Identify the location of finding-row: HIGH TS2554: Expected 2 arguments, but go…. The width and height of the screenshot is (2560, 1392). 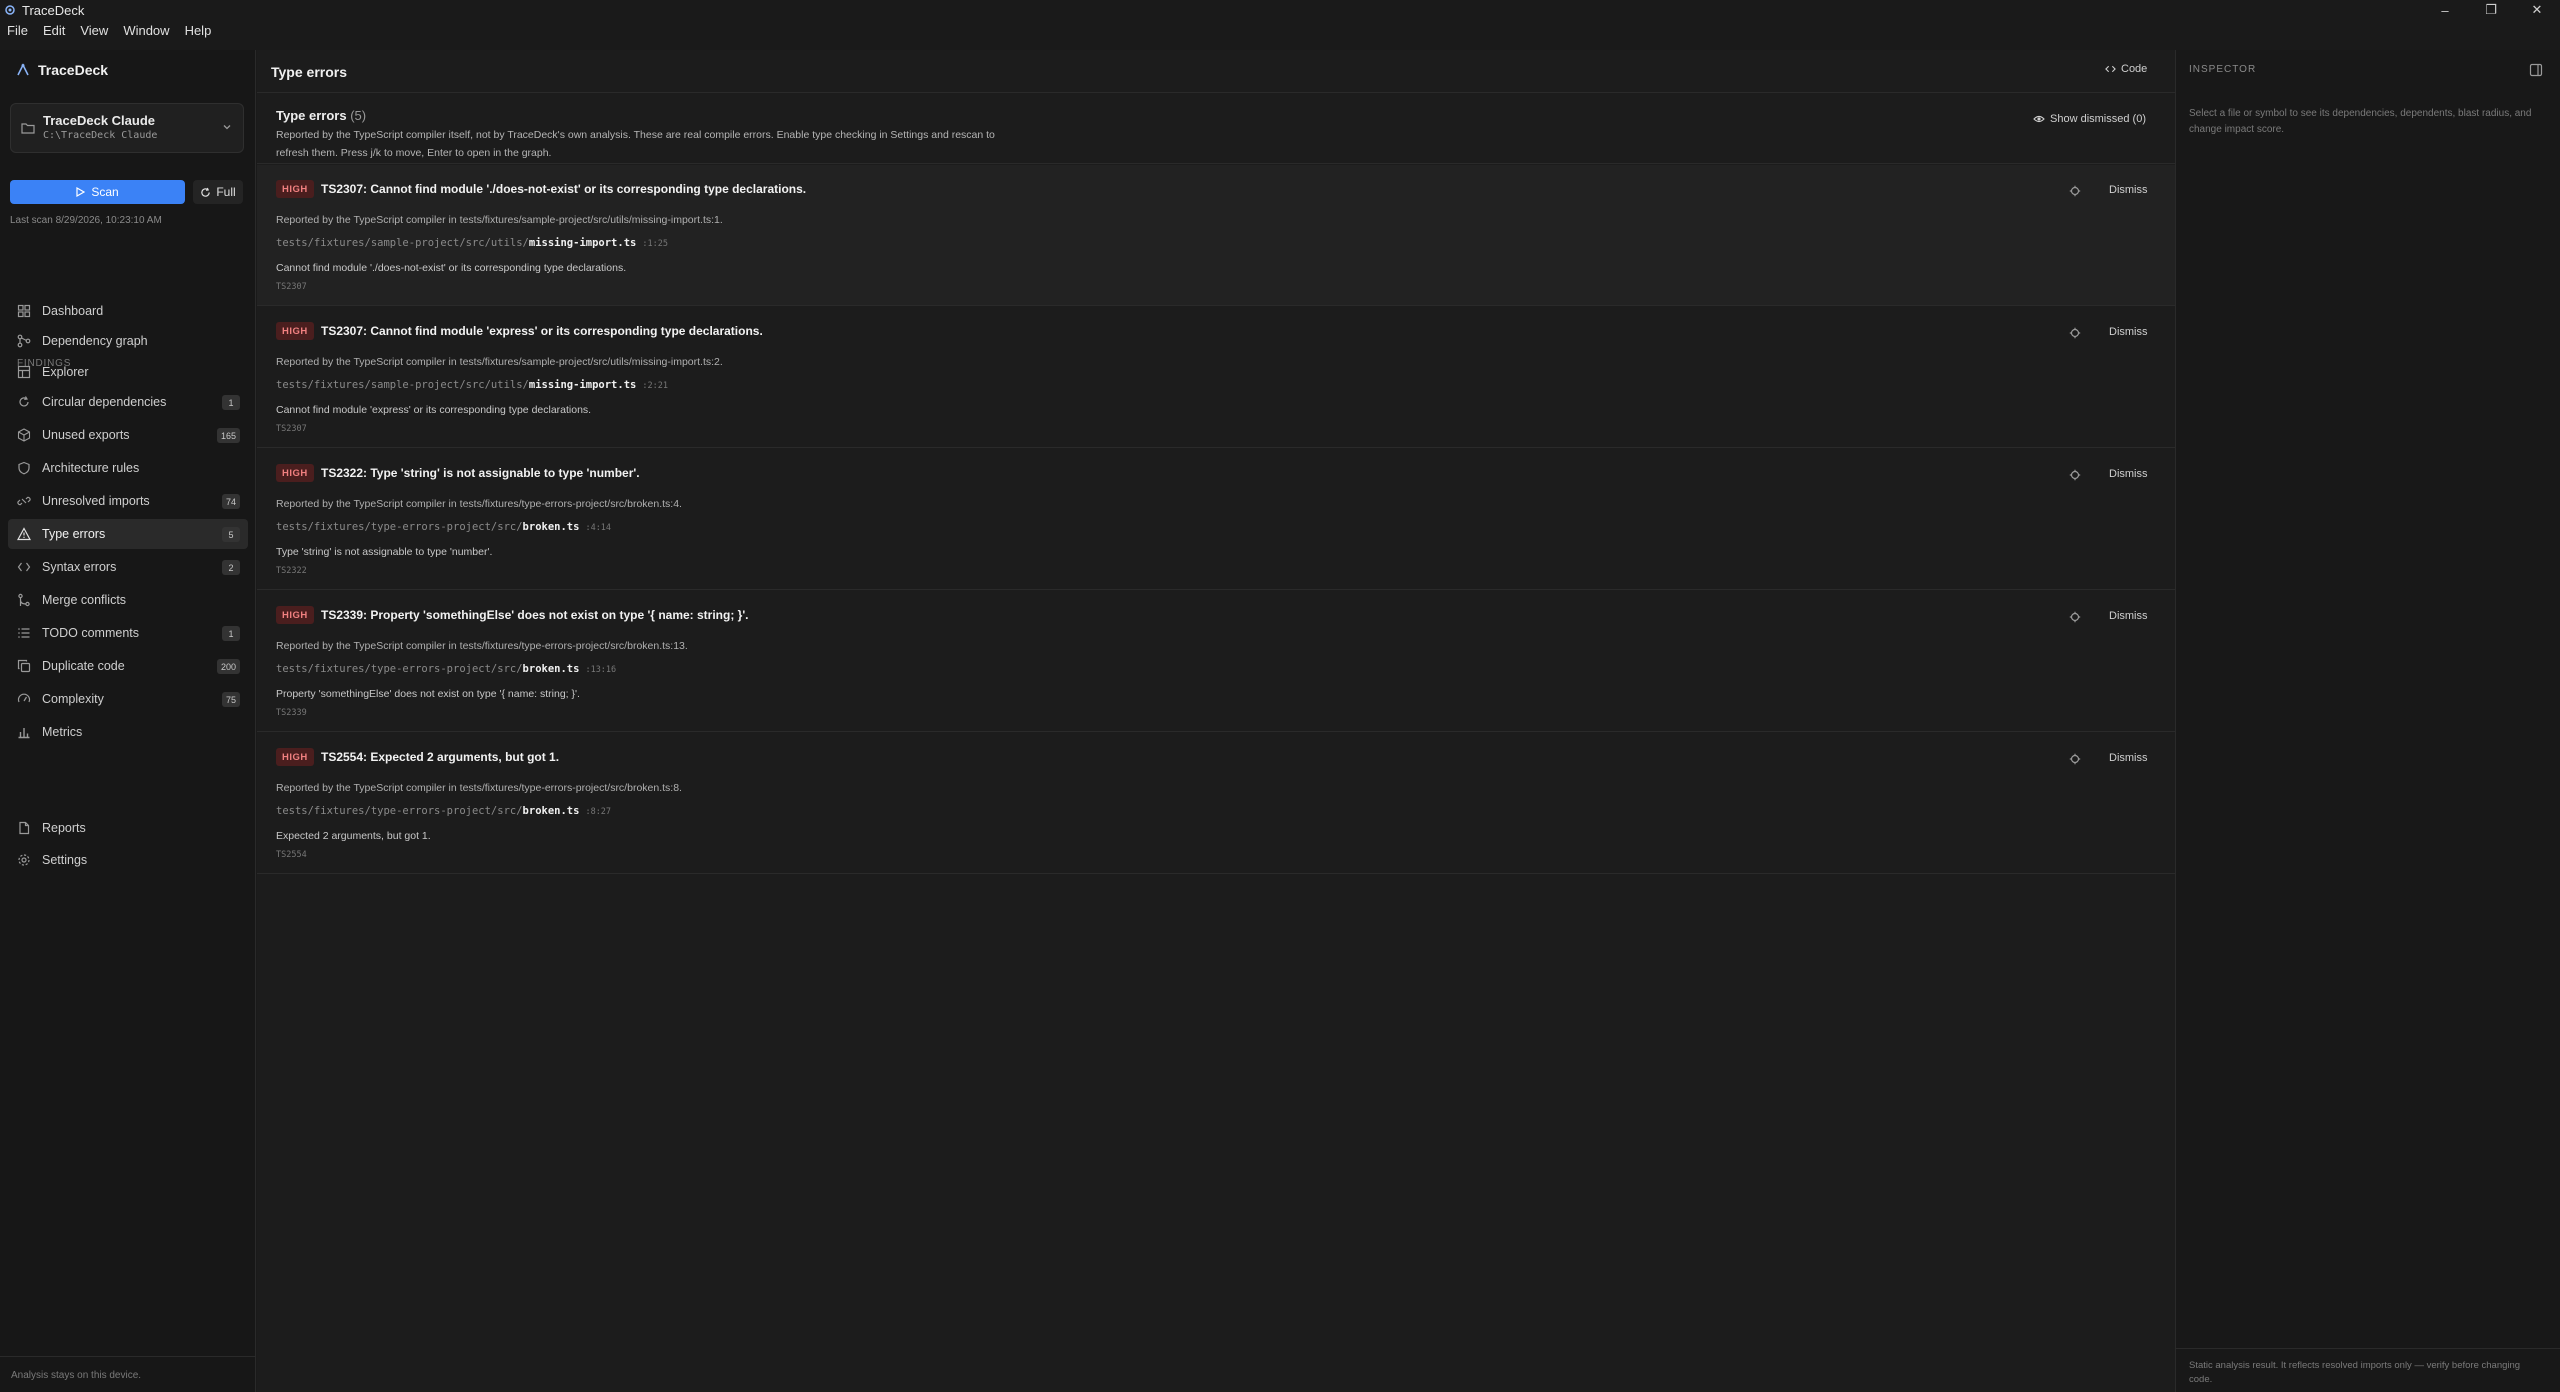
(1216, 803).